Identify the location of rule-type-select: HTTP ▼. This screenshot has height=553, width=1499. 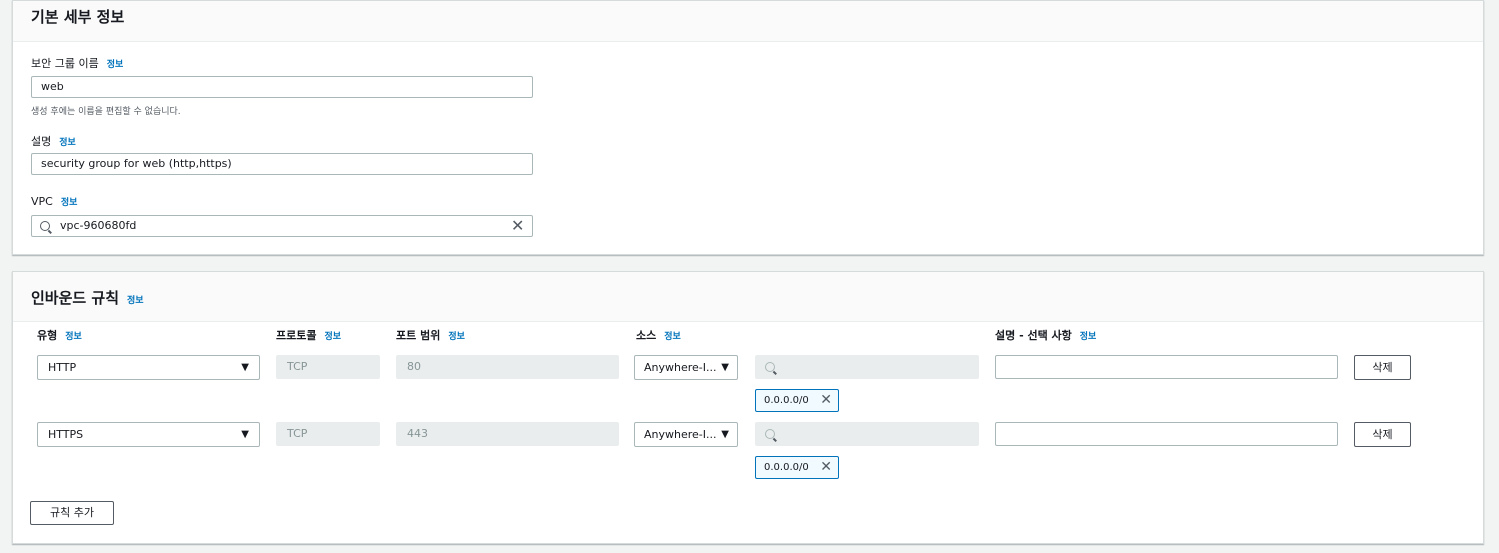
(148, 367).